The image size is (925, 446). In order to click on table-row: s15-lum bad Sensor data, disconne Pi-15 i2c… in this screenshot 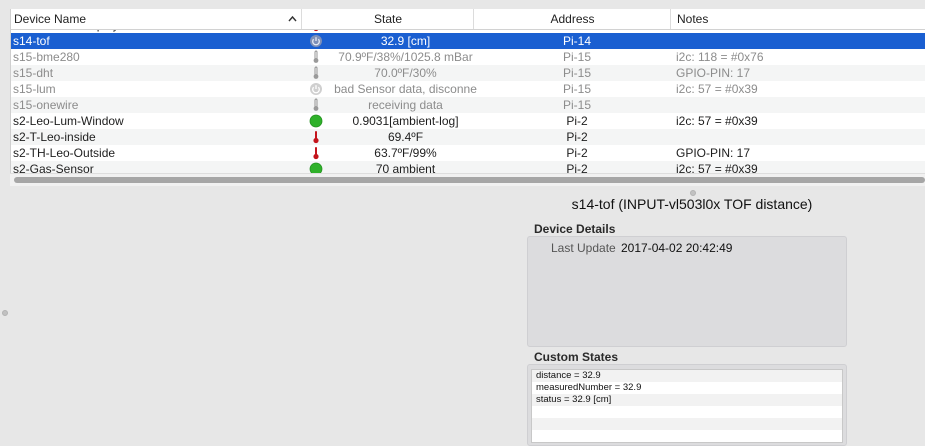, I will do `click(468, 89)`.